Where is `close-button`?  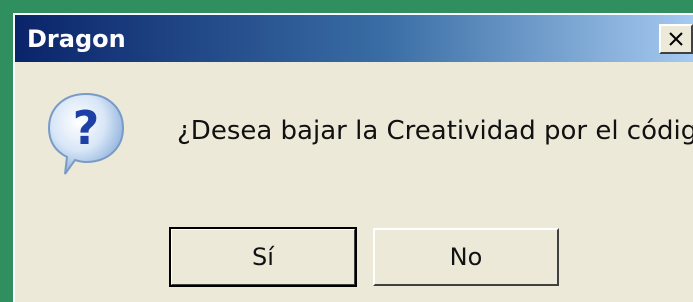 close-button is located at coordinates (676, 39).